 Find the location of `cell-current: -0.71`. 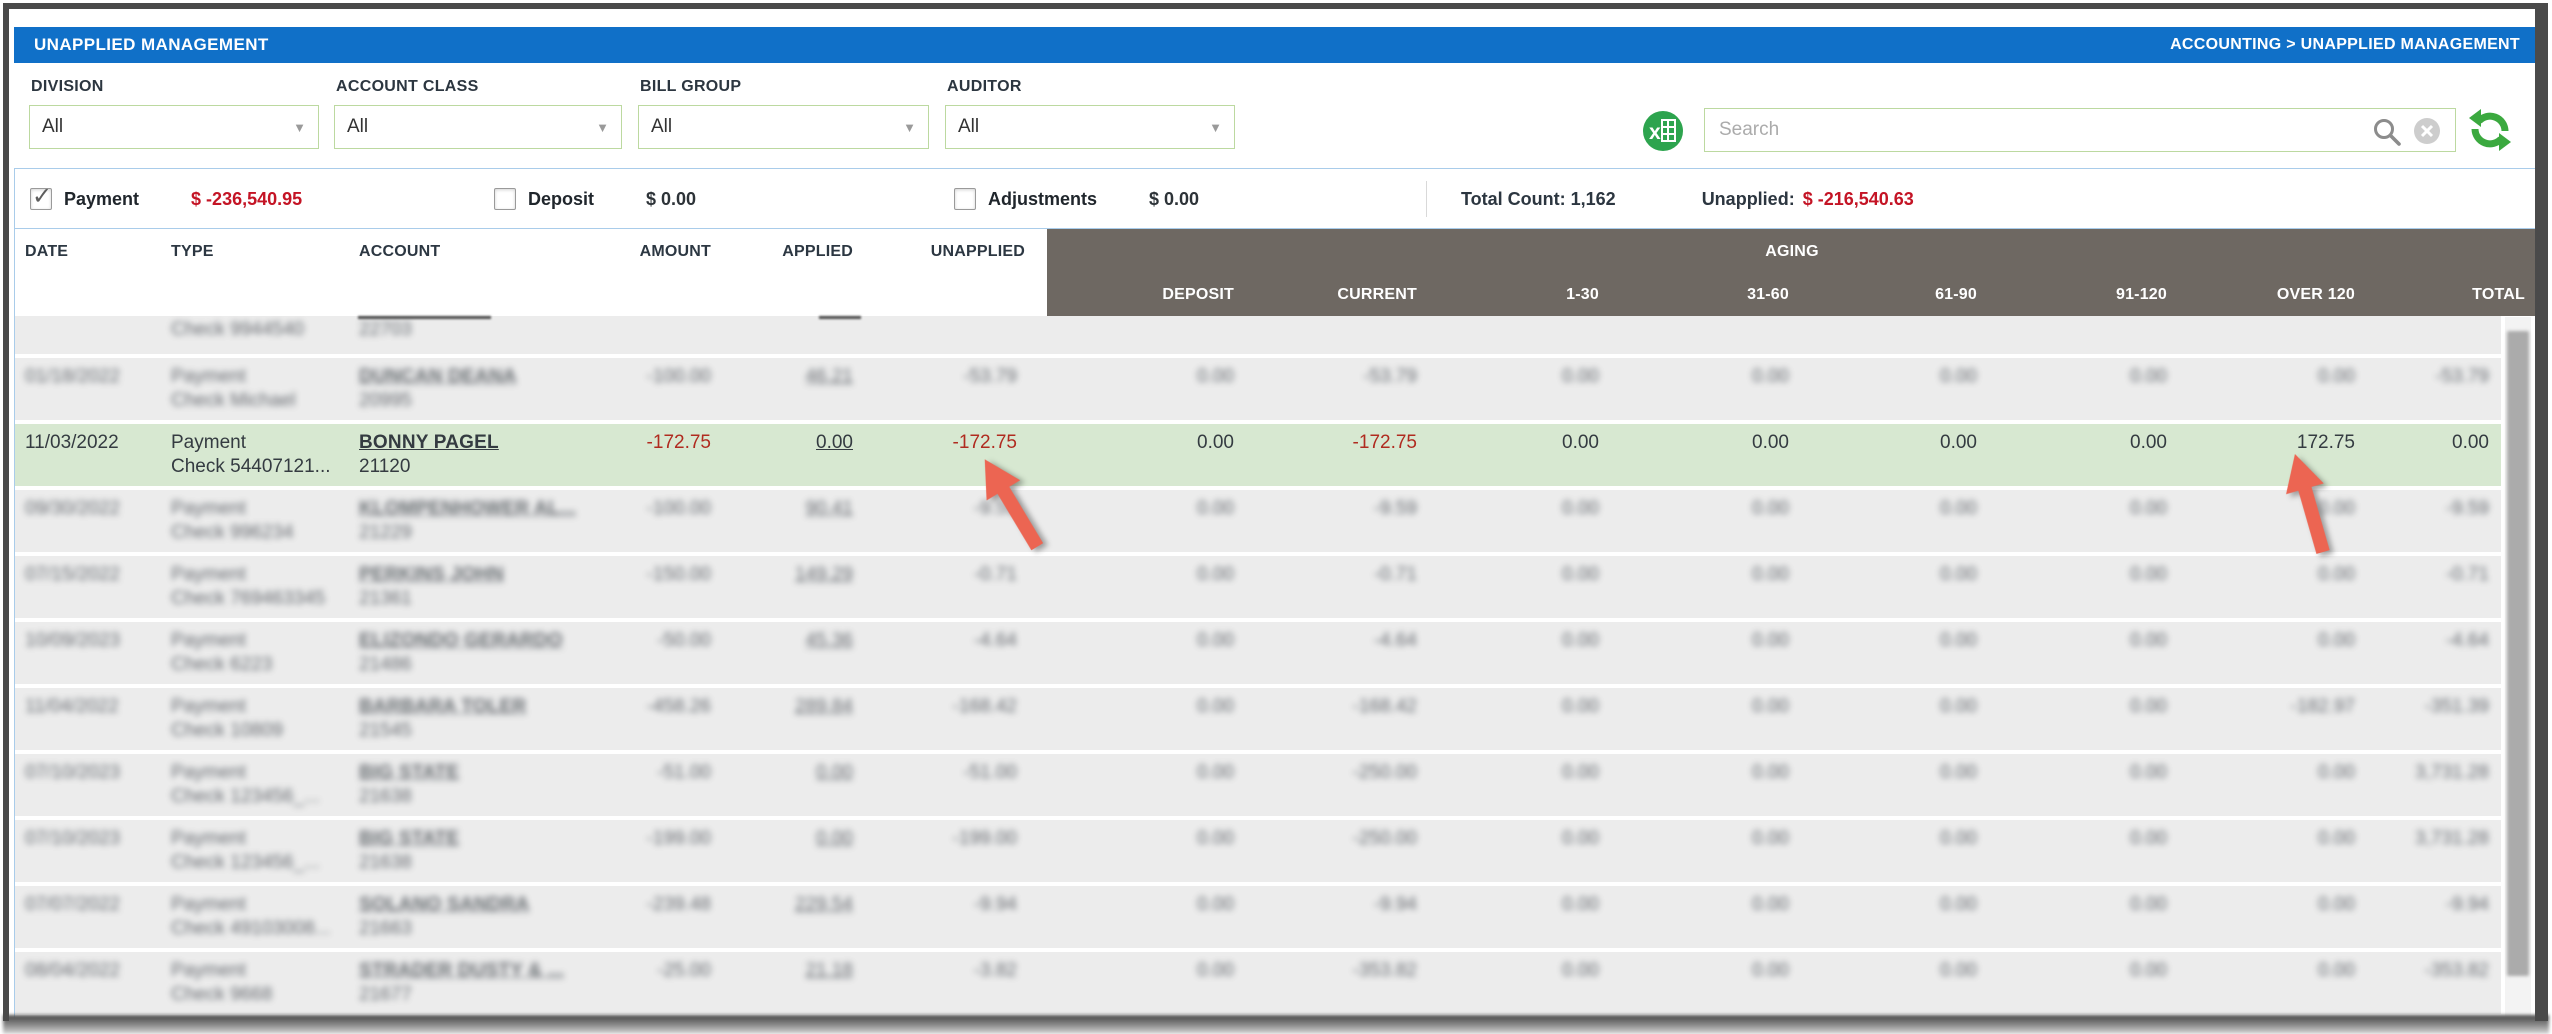

cell-current: -0.71 is located at coordinates (1395, 574).